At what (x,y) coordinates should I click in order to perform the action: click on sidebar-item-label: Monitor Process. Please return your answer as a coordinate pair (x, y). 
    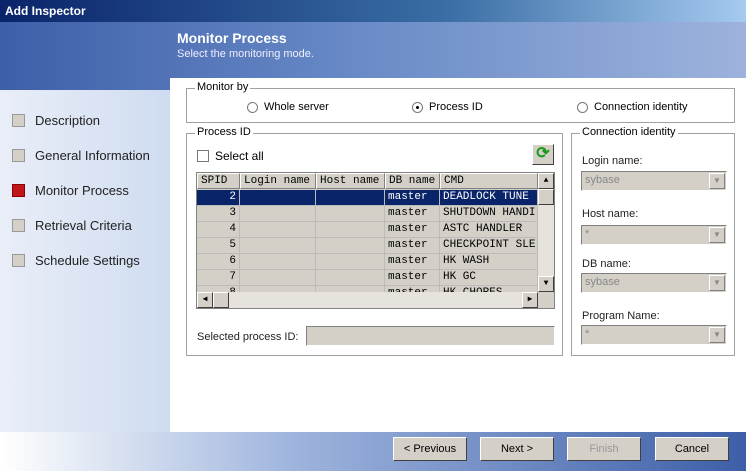
    Looking at the image, I should click on (82, 190).